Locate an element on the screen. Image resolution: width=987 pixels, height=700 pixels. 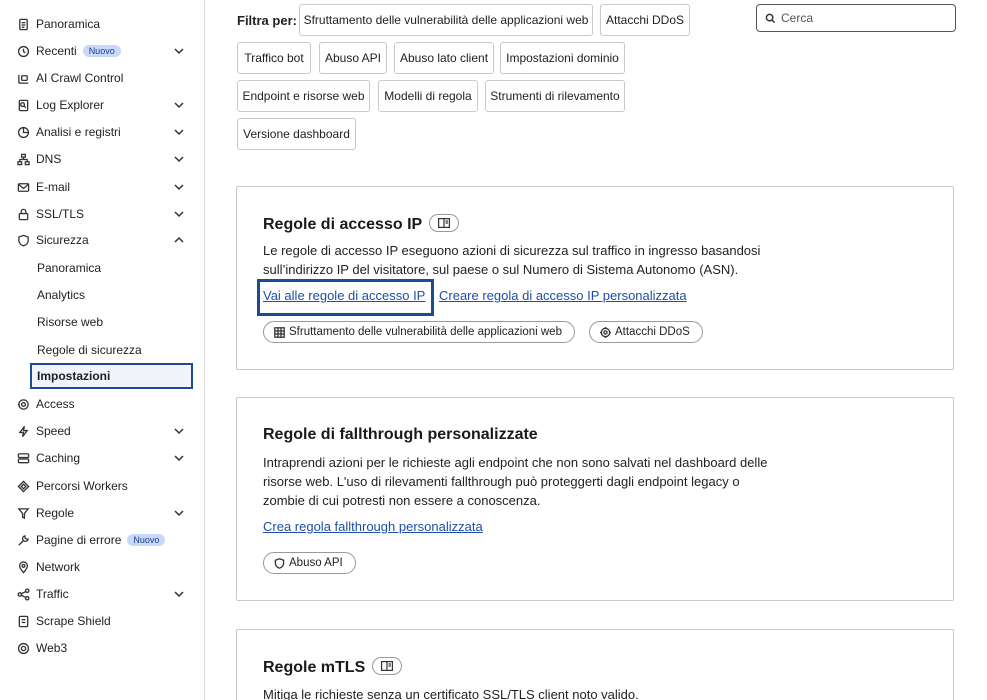
sidebar-item-label: SSL/TLS is located at coordinates (60, 214).